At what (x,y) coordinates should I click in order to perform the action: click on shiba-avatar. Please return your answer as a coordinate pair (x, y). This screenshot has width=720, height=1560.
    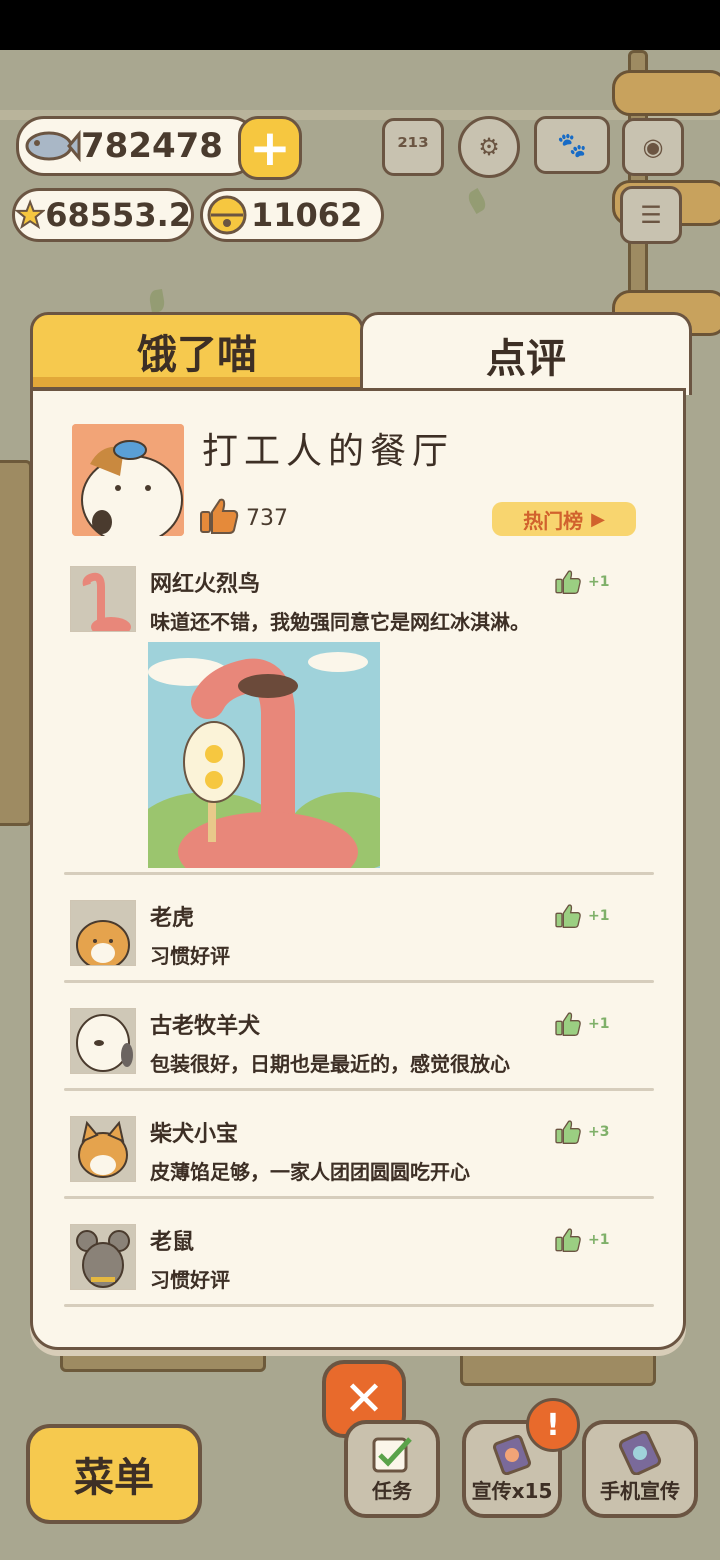
    Looking at the image, I should click on (103, 1149).